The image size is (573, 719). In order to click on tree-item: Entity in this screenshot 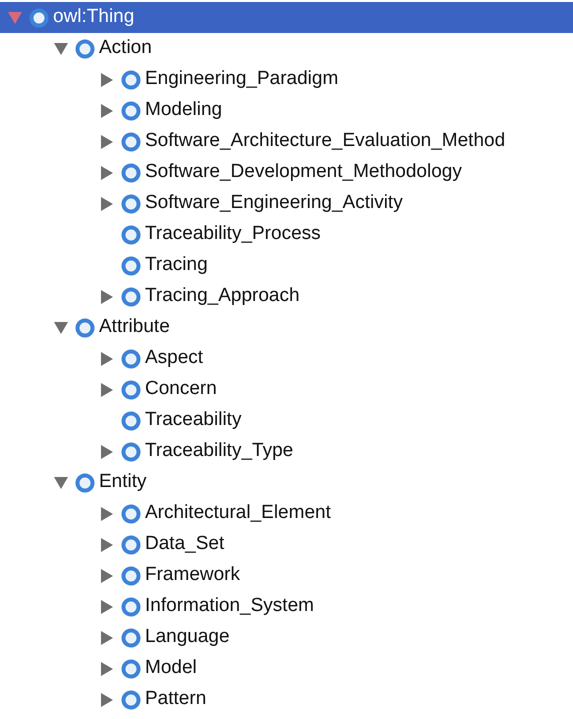, I will do `click(123, 482)`.